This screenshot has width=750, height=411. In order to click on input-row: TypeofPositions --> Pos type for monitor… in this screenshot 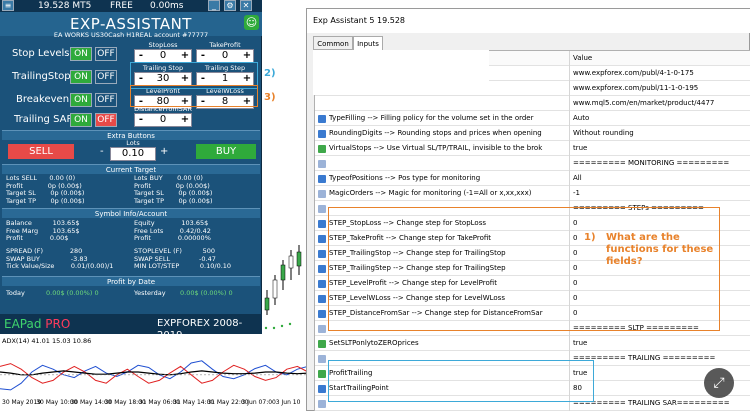, I will do `click(532, 178)`.